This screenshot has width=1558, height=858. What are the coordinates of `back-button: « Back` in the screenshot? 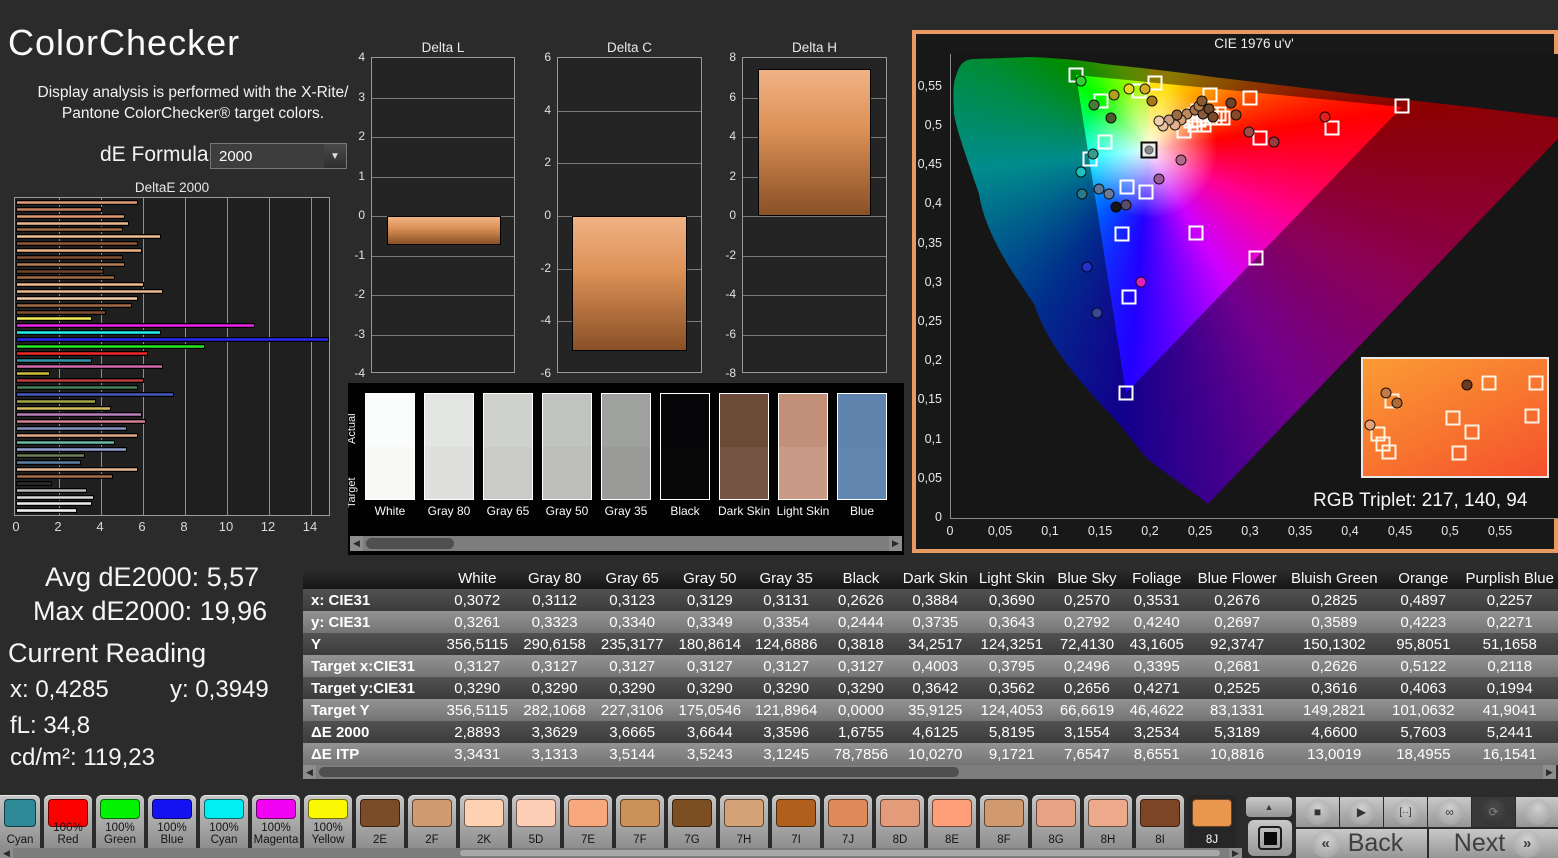 It's located at (1361, 843).